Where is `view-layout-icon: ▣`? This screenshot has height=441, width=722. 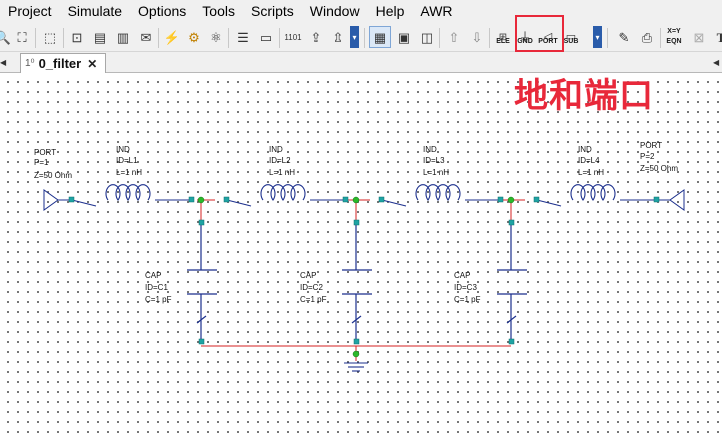 view-layout-icon: ▣ is located at coordinates (404, 37).